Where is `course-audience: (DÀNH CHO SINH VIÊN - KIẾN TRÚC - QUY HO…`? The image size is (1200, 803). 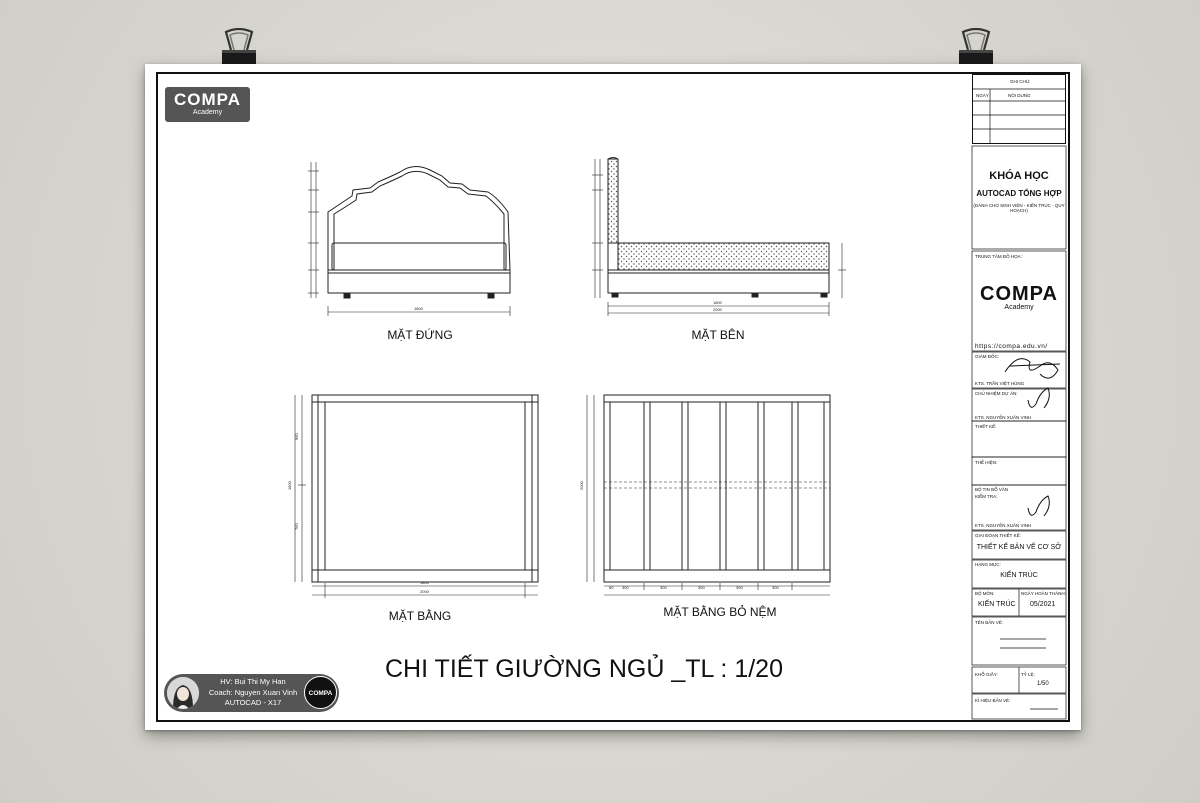 course-audience: (DÀNH CHO SINH VIÊN - KIẾN TRÚC - QUY HO… is located at coordinates (1019, 208).